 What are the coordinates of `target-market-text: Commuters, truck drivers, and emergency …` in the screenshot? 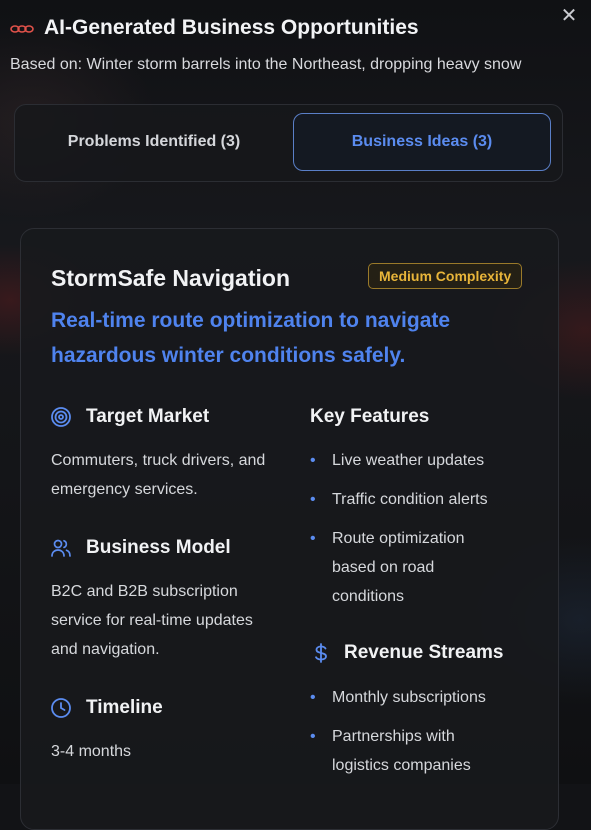 It's located at (158, 475).